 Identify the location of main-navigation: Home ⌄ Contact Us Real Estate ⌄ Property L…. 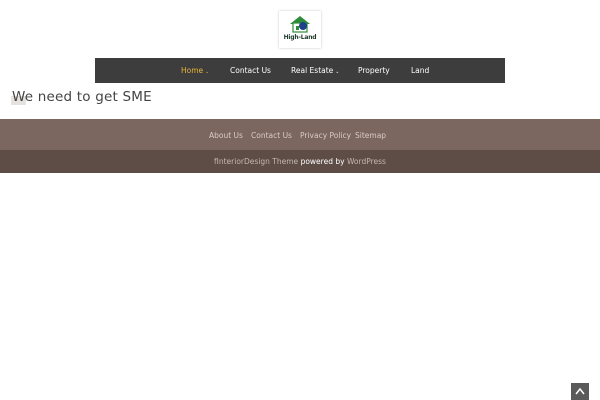
(300, 70).